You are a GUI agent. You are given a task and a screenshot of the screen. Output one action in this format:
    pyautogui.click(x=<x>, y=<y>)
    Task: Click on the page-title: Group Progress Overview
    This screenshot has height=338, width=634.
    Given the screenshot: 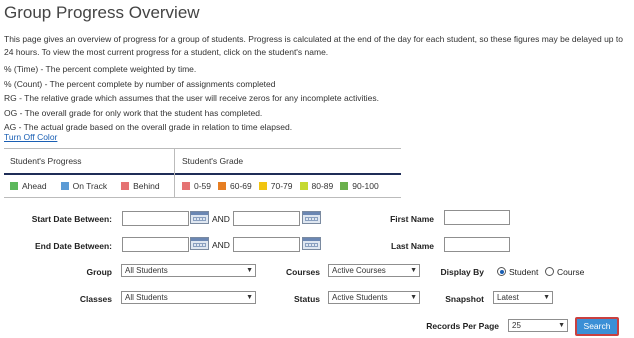 What is the action you would take?
    pyautogui.click(x=102, y=12)
    